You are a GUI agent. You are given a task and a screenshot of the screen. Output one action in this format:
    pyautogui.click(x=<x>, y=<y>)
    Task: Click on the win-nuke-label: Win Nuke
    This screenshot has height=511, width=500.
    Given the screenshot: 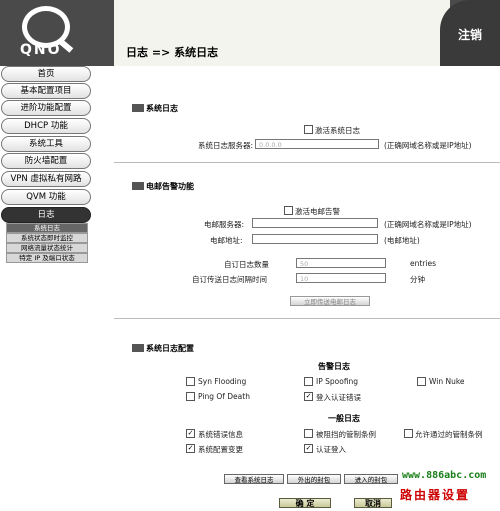 What is the action you would take?
    pyautogui.click(x=447, y=381)
    